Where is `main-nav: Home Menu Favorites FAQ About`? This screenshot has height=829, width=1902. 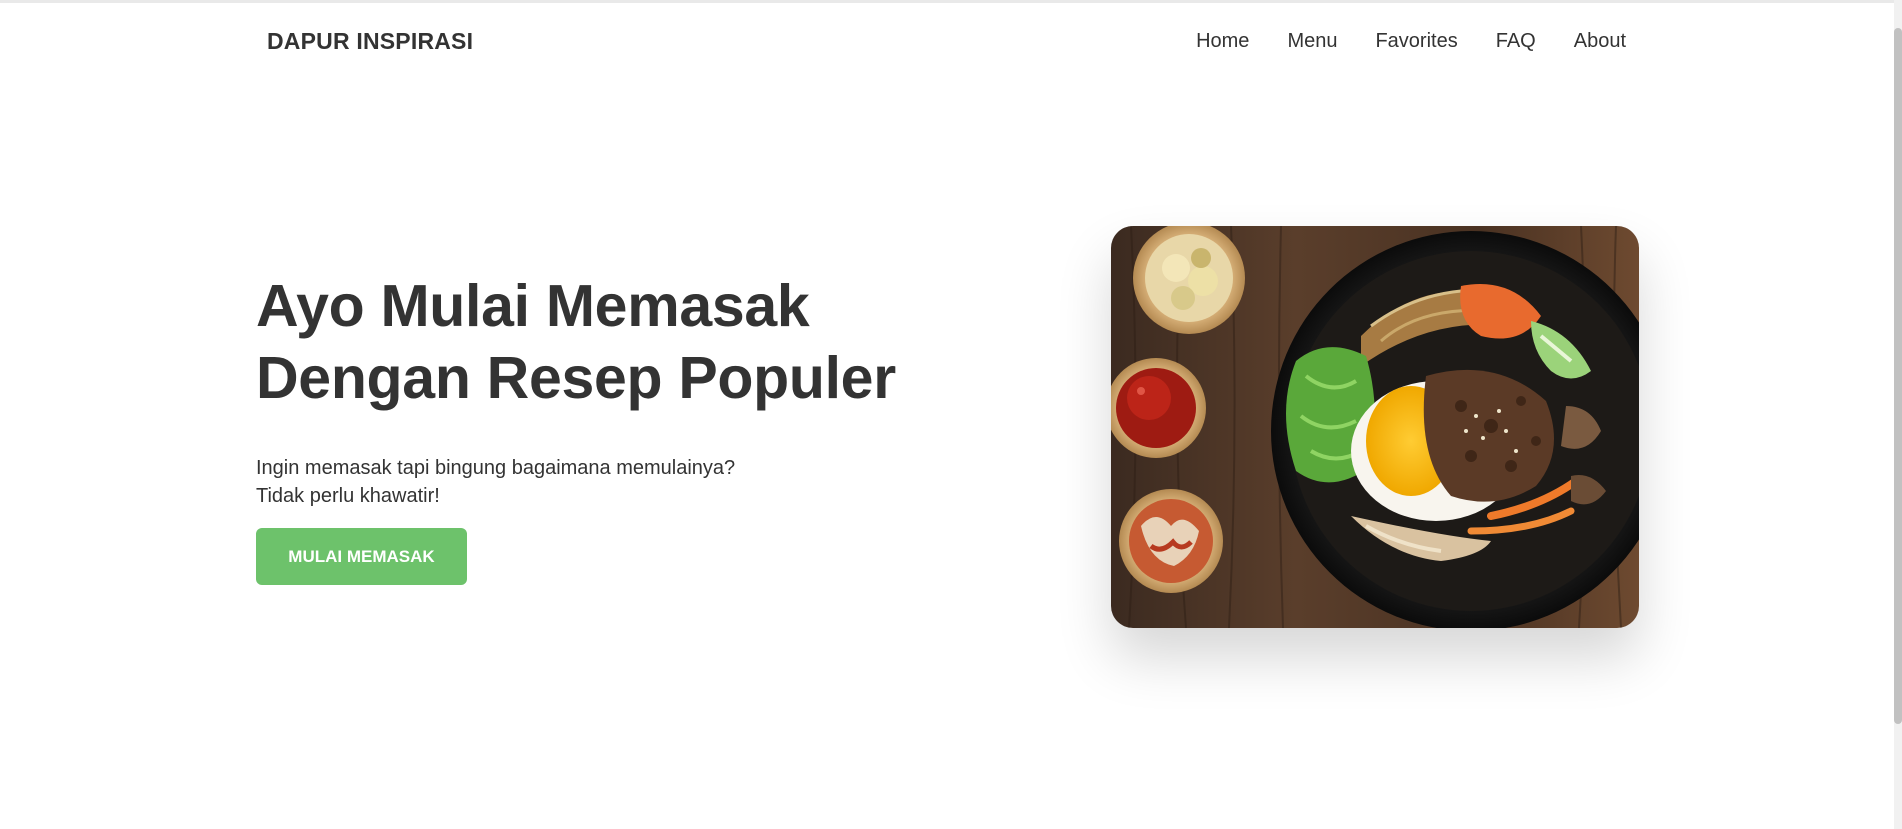 main-nav: Home Menu Favorites FAQ About is located at coordinates (1411, 41).